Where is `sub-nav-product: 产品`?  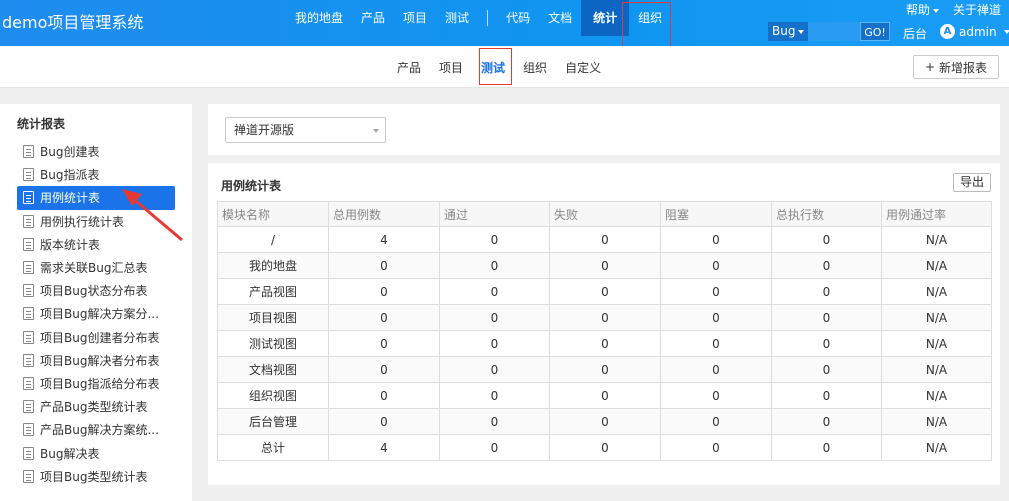
sub-nav-product: 产品 is located at coordinates (409, 67).